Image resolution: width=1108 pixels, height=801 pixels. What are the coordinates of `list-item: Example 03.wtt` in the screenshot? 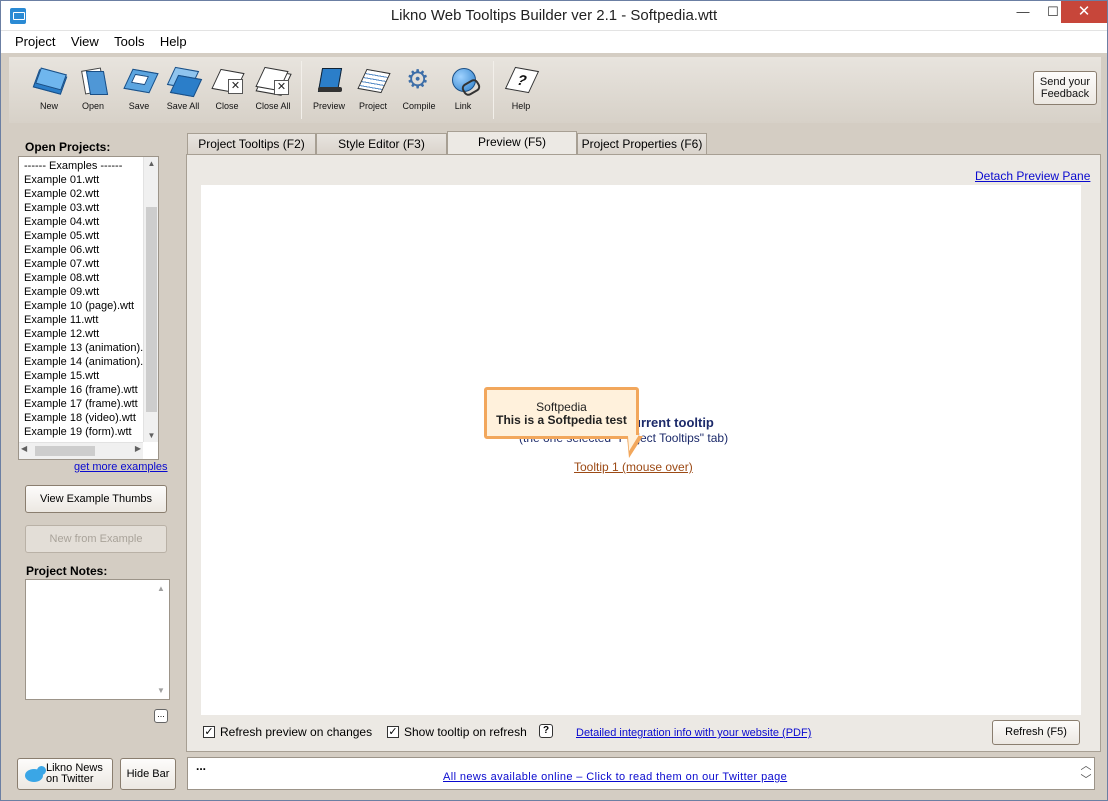 It's located at (91, 208).